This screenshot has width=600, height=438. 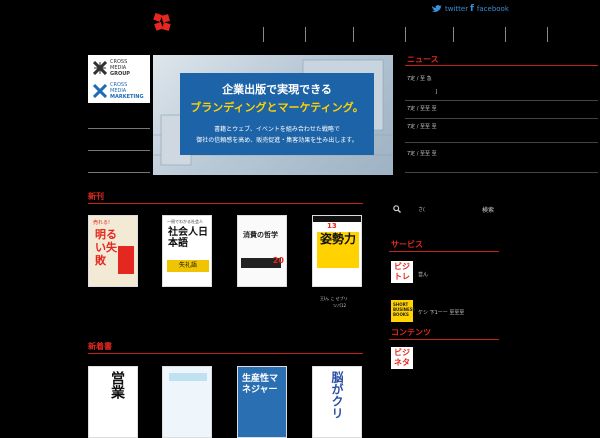 I want to click on new-books-heading-rule, so click(x=225, y=203).